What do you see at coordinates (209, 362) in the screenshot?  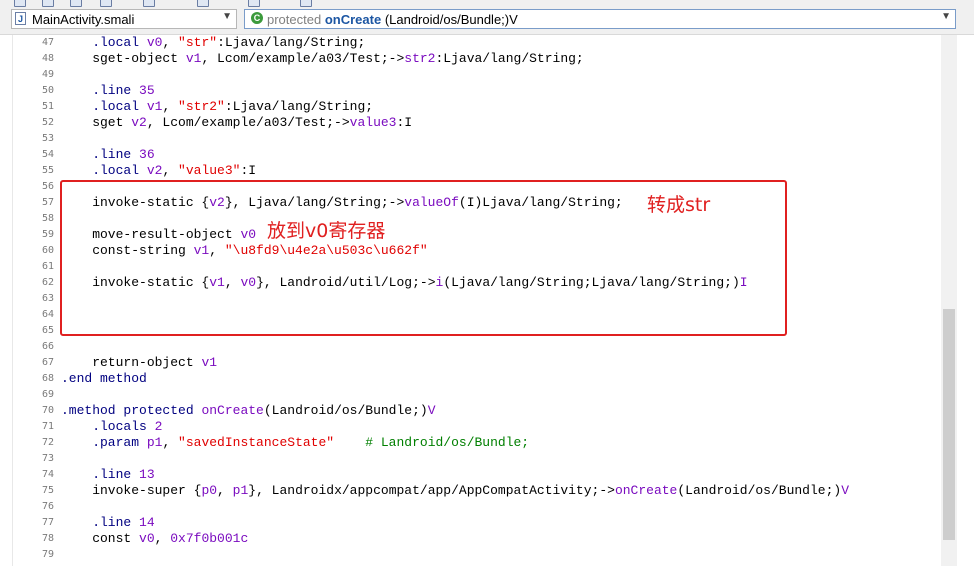 I see `code-token: v1` at bounding box center [209, 362].